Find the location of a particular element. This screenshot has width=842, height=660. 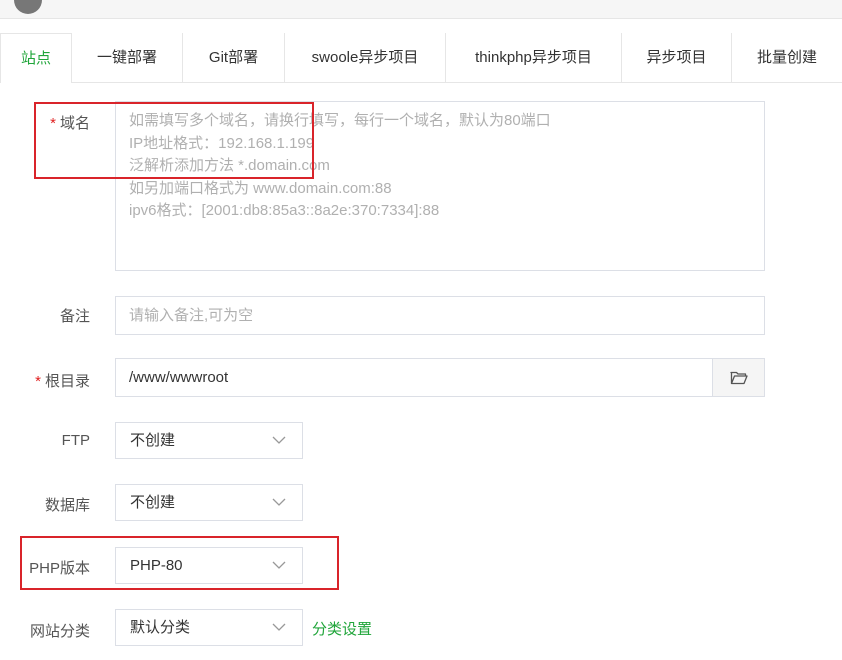

database-select-value: 不创建 is located at coordinates (153, 502).